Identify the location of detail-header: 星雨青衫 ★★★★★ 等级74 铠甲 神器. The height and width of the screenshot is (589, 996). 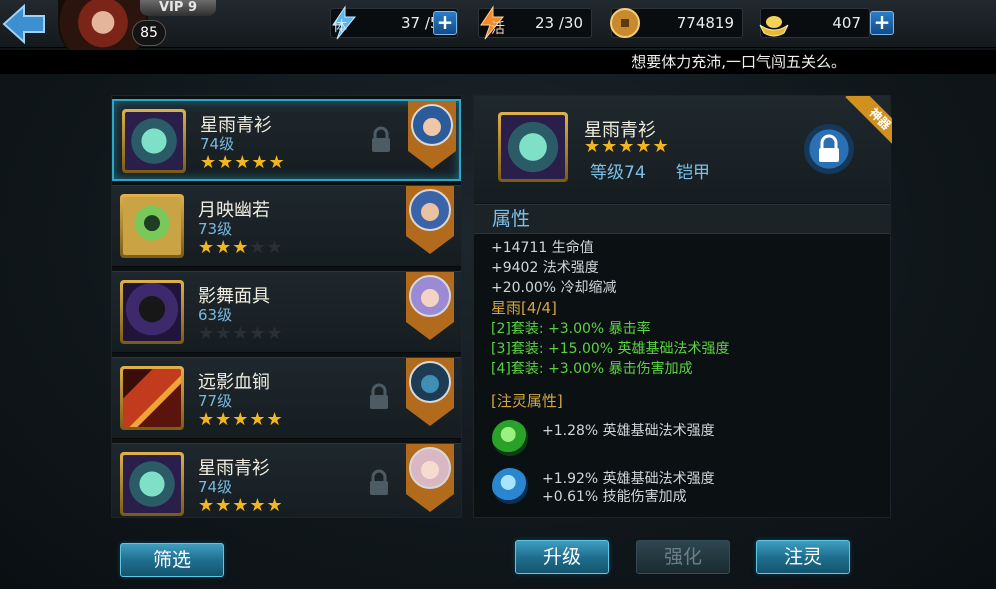
(683, 149).